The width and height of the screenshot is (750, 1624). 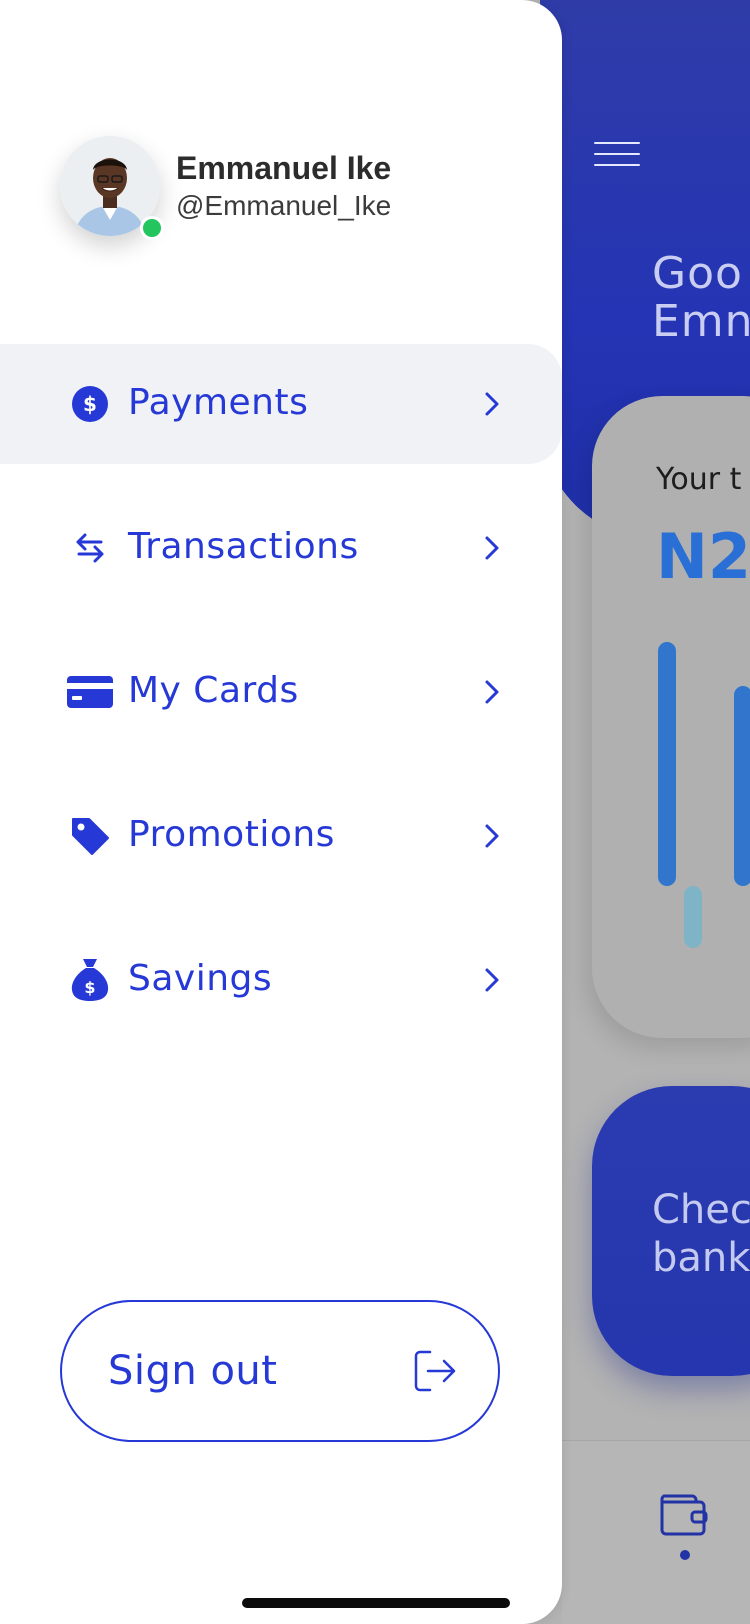 What do you see at coordinates (193, 1371) in the screenshot?
I see `sign-out-label: Sign out` at bounding box center [193, 1371].